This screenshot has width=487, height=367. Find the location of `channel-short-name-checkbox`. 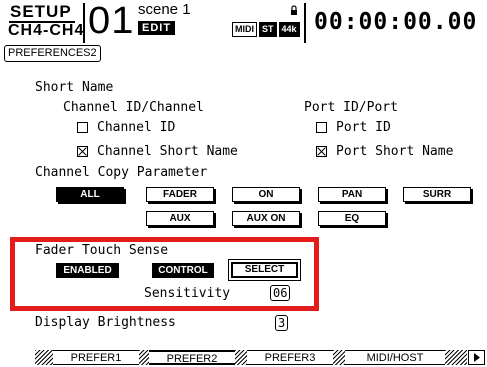

channel-short-name-checkbox is located at coordinates (82, 151).